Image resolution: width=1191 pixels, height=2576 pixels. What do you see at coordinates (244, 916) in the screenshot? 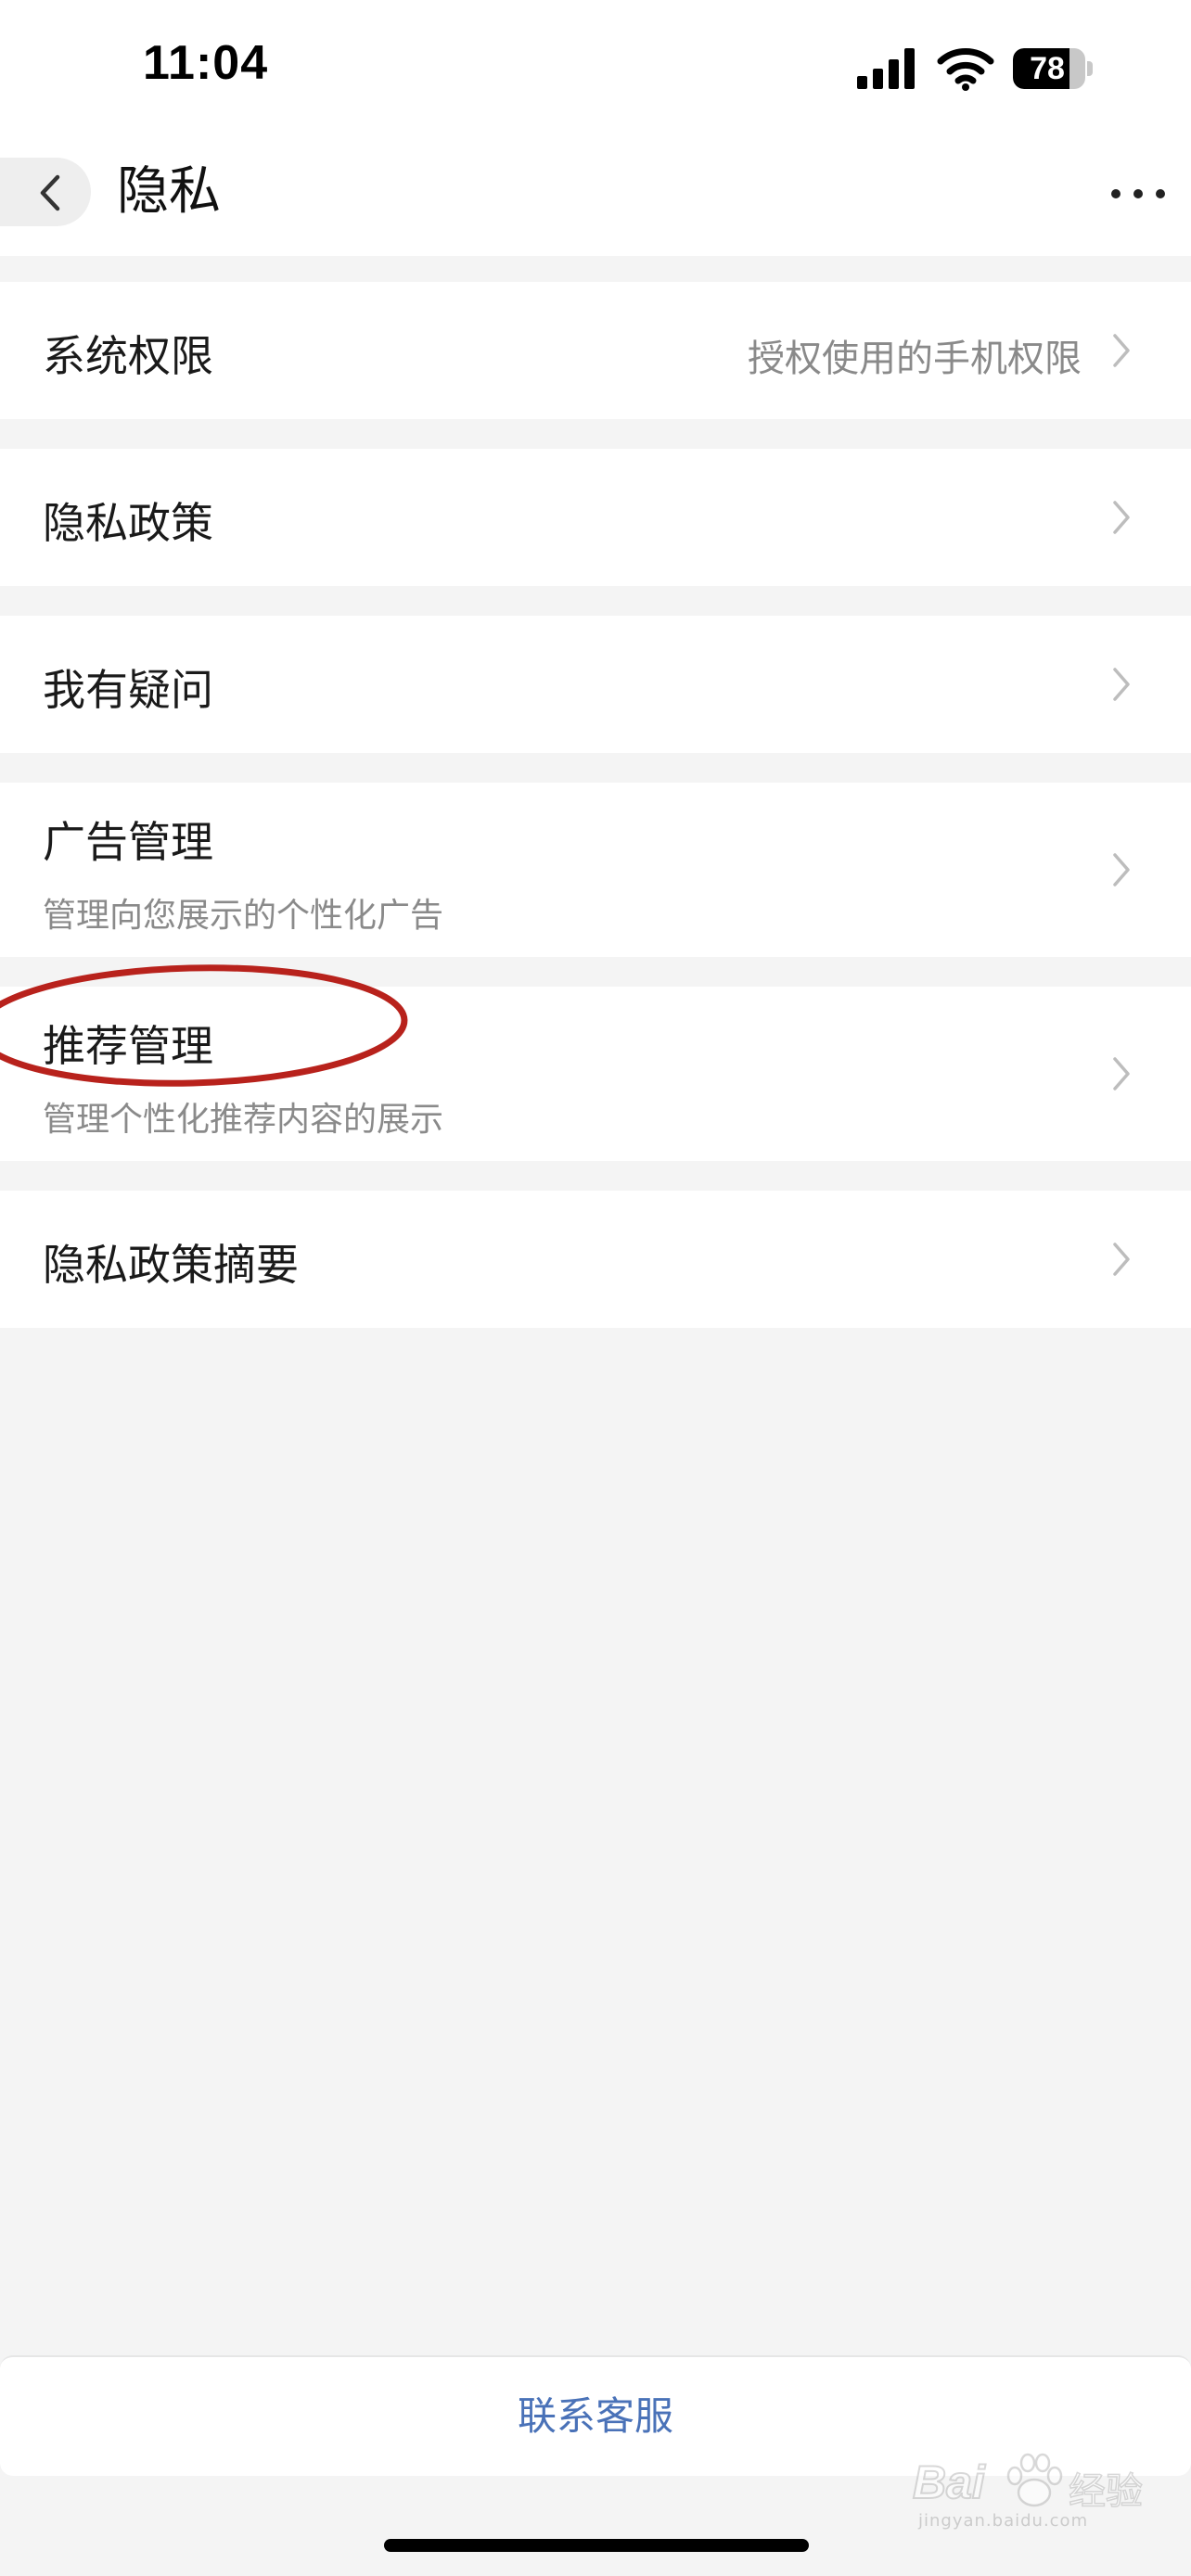
I see `row-subtitle: 管理向您展示的个性化广告` at bounding box center [244, 916].